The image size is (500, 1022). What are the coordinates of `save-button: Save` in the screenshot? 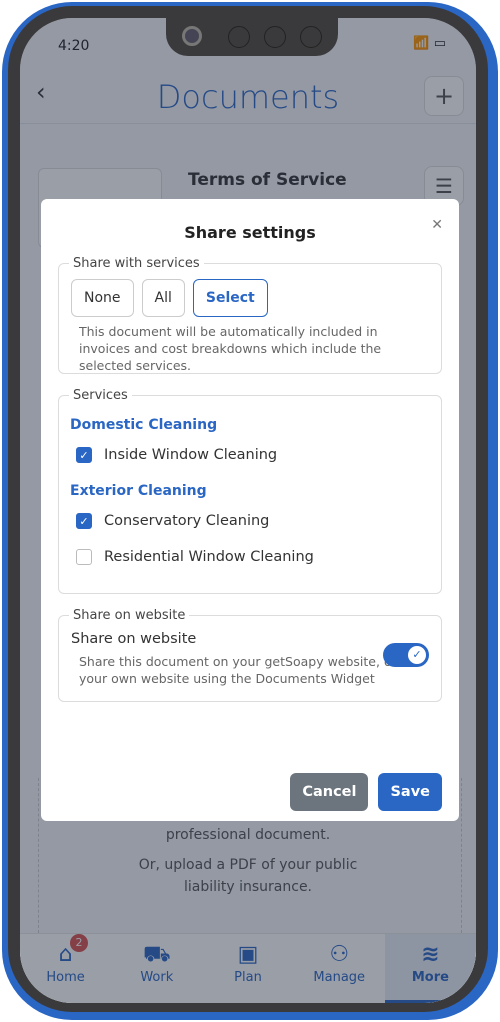 It's located at (410, 792).